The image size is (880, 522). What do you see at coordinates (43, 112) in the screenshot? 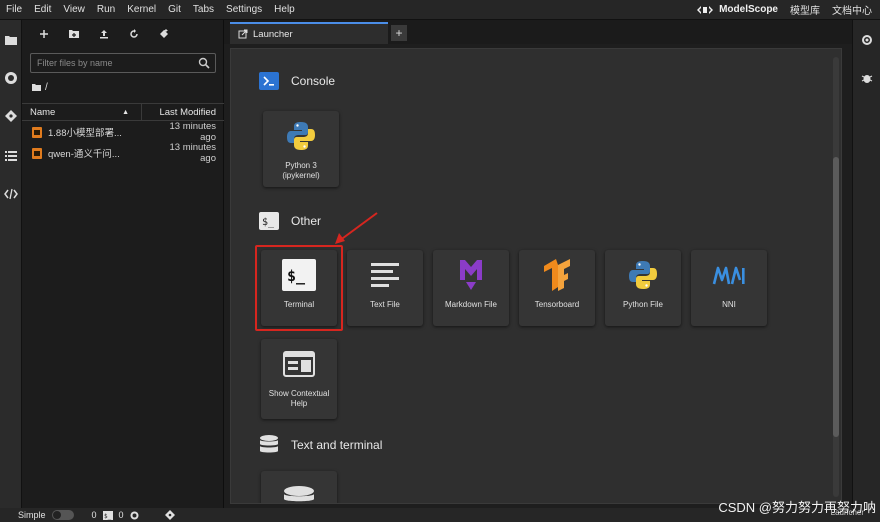
I see `name-column-label: Name` at bounding box center [43, 112].